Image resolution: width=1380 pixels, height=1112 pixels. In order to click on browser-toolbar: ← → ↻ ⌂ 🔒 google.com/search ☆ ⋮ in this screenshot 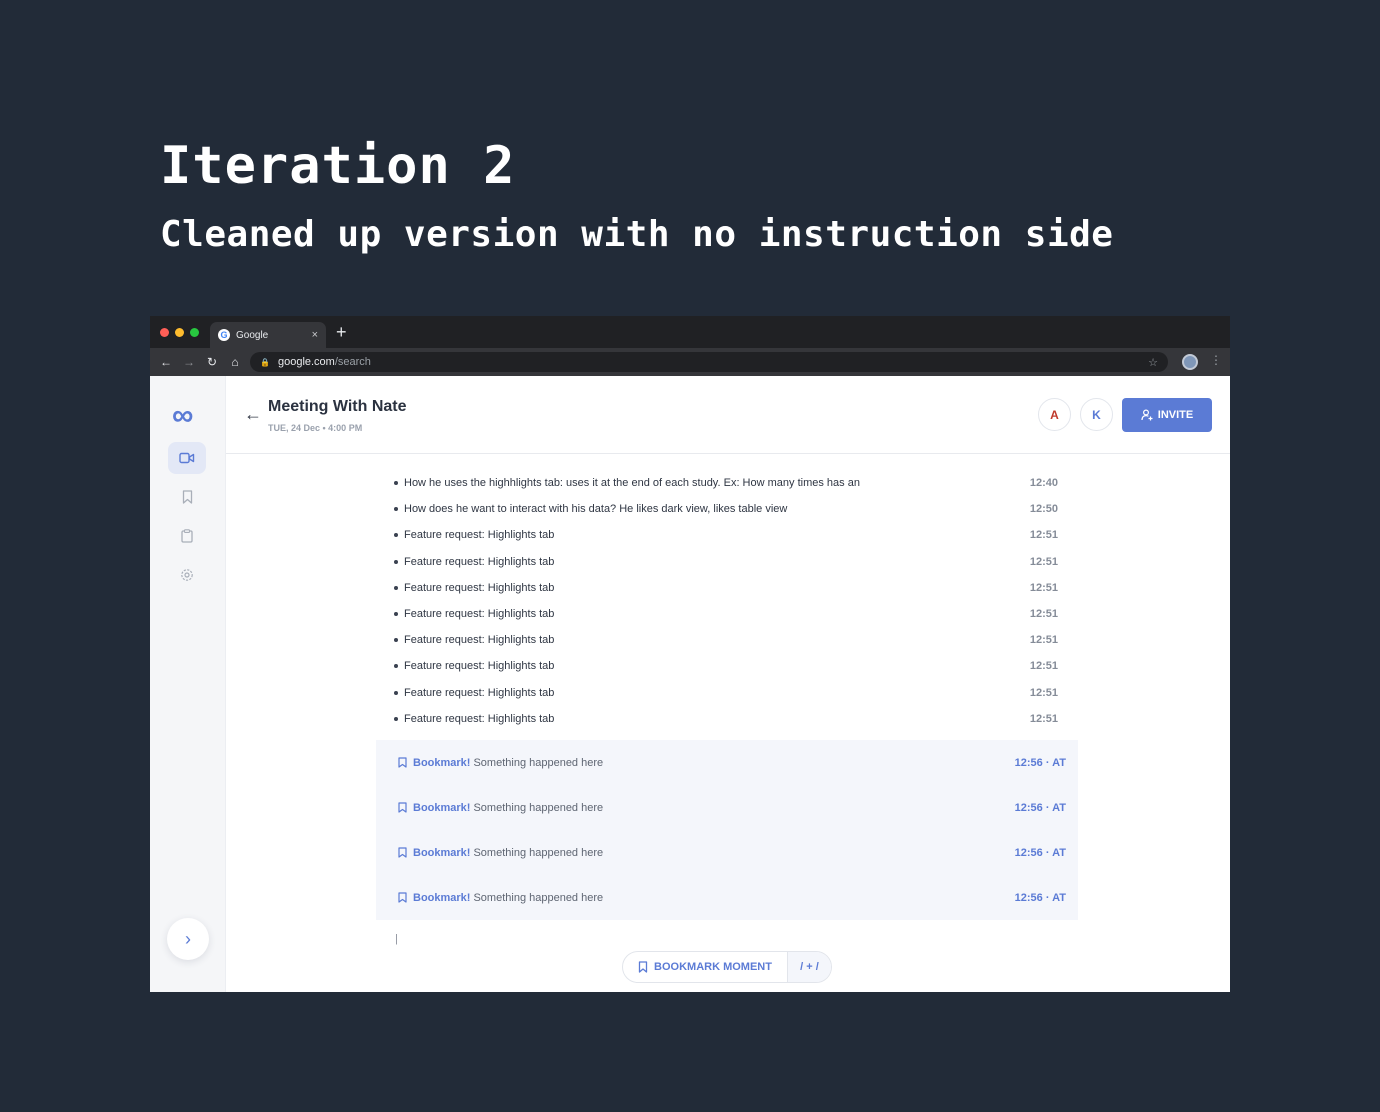, I will do `click(690, 362)`.